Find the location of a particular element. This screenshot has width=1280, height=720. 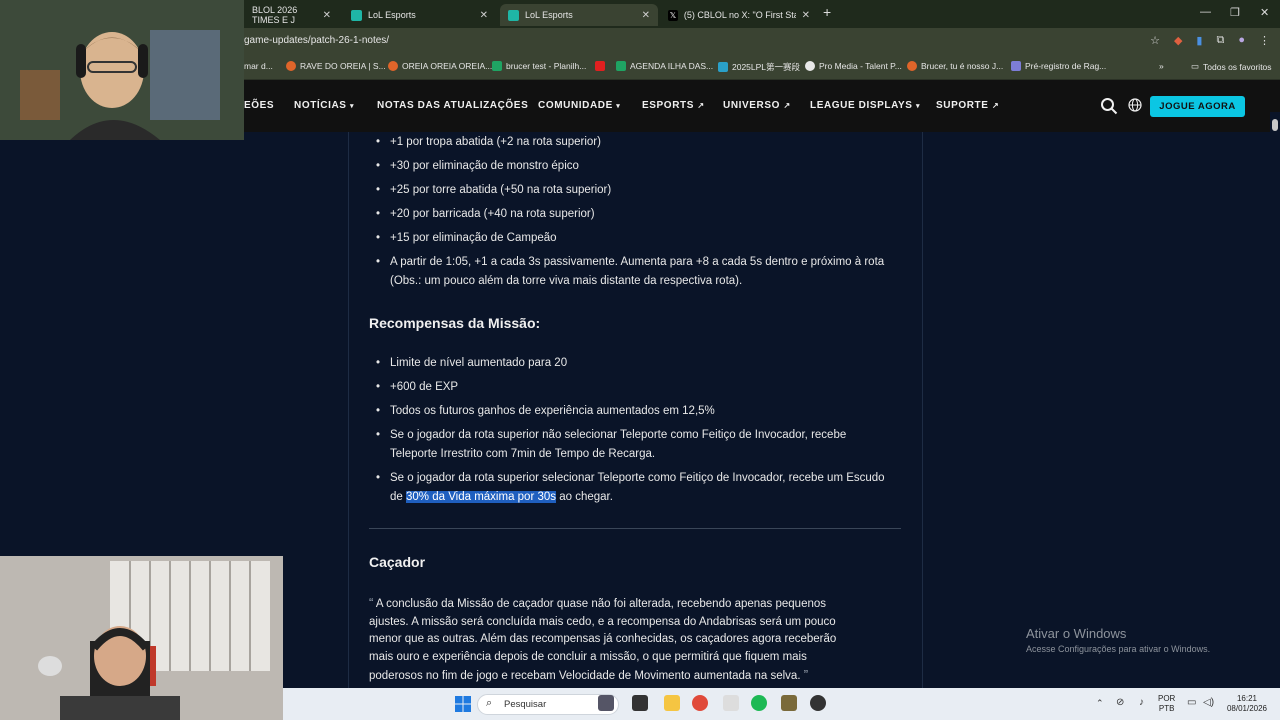

jungle-heading: Caçador is located at coordinates (397, 562).